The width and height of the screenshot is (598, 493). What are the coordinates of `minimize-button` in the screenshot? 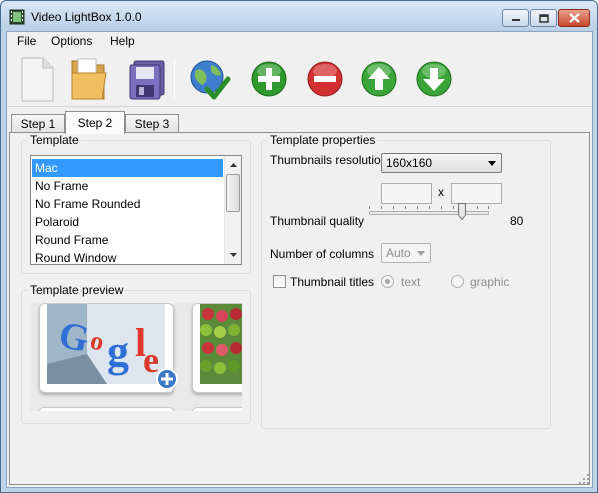 It's located at (515, 18).